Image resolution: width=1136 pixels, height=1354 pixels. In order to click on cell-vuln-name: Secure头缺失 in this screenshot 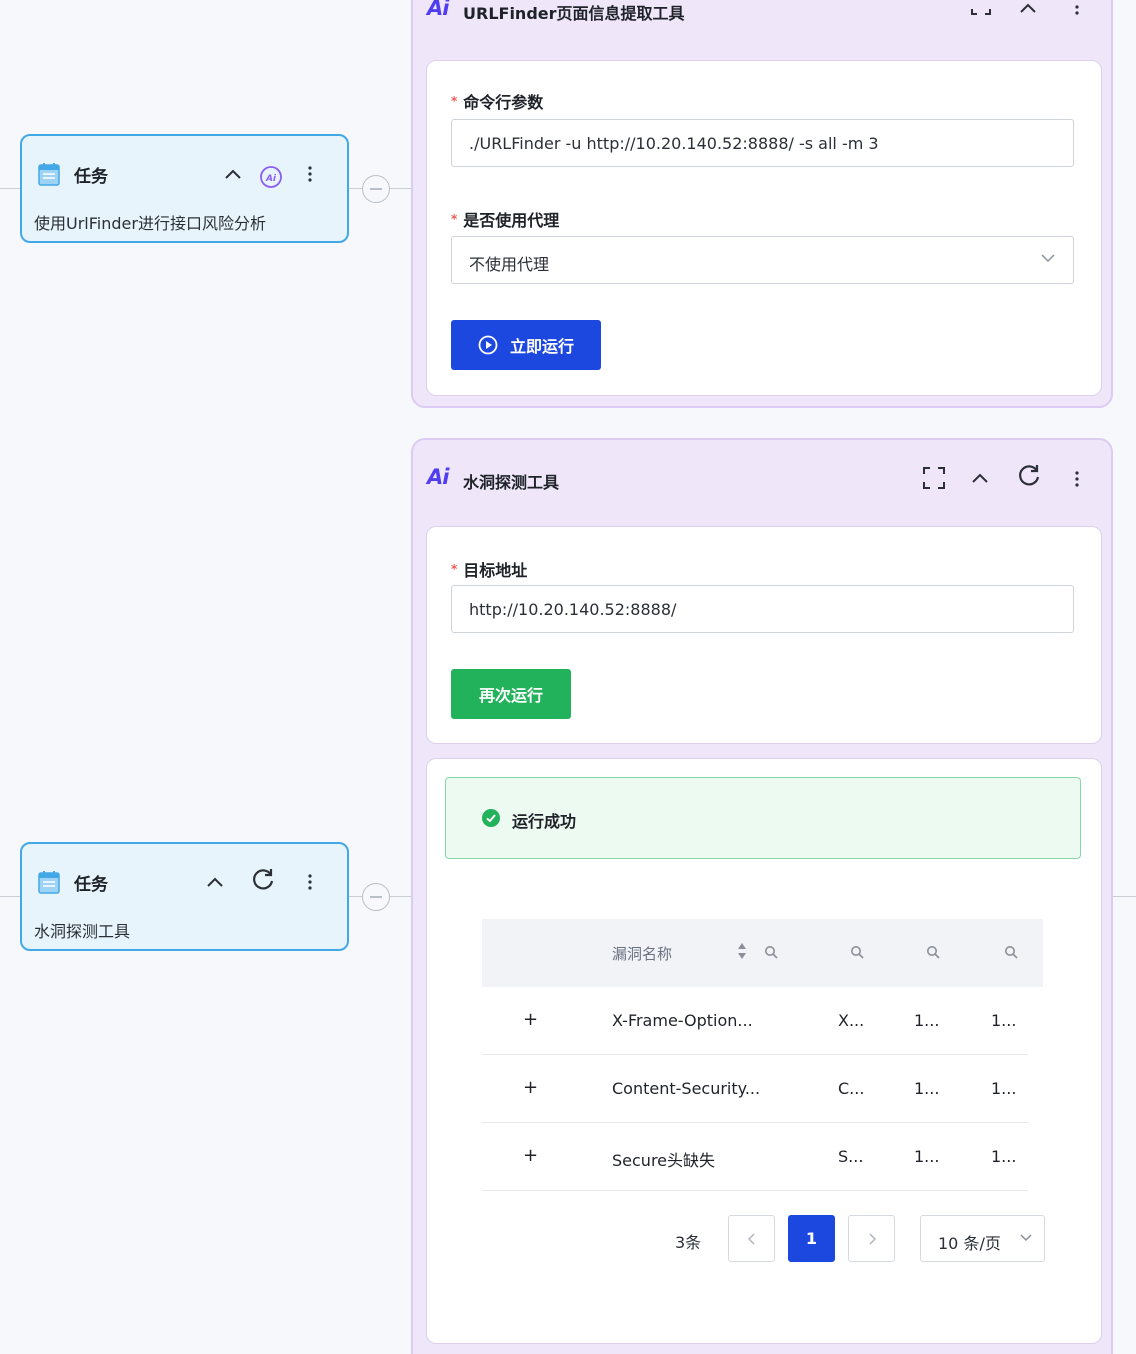, I will do `click(664, 1160)`.